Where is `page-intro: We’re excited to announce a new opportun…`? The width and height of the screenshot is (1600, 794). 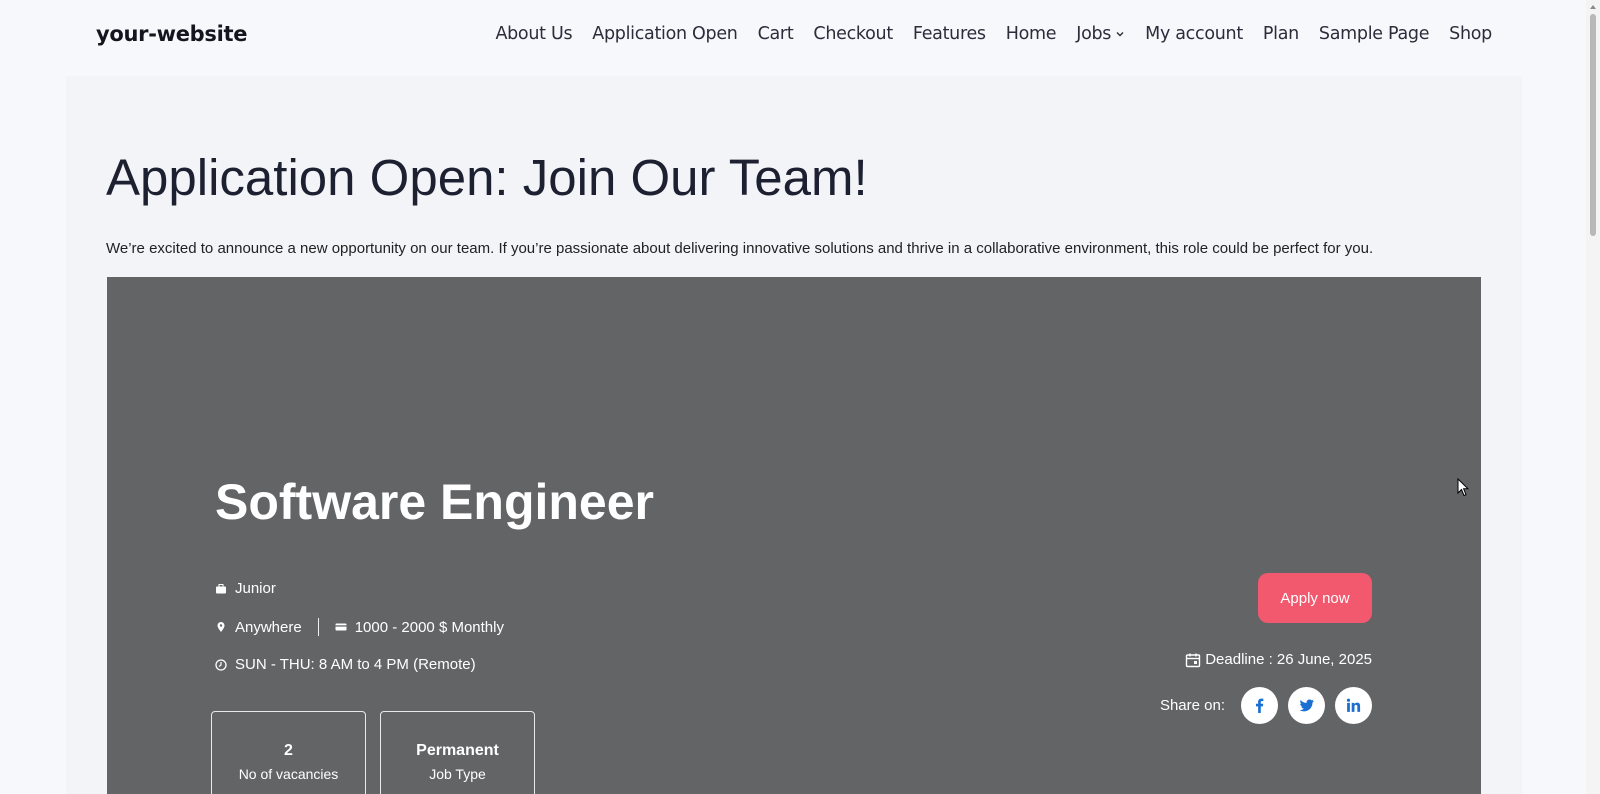 page-intro: We’re excited to announce a new opportun… is located at coordinates (740, 248).